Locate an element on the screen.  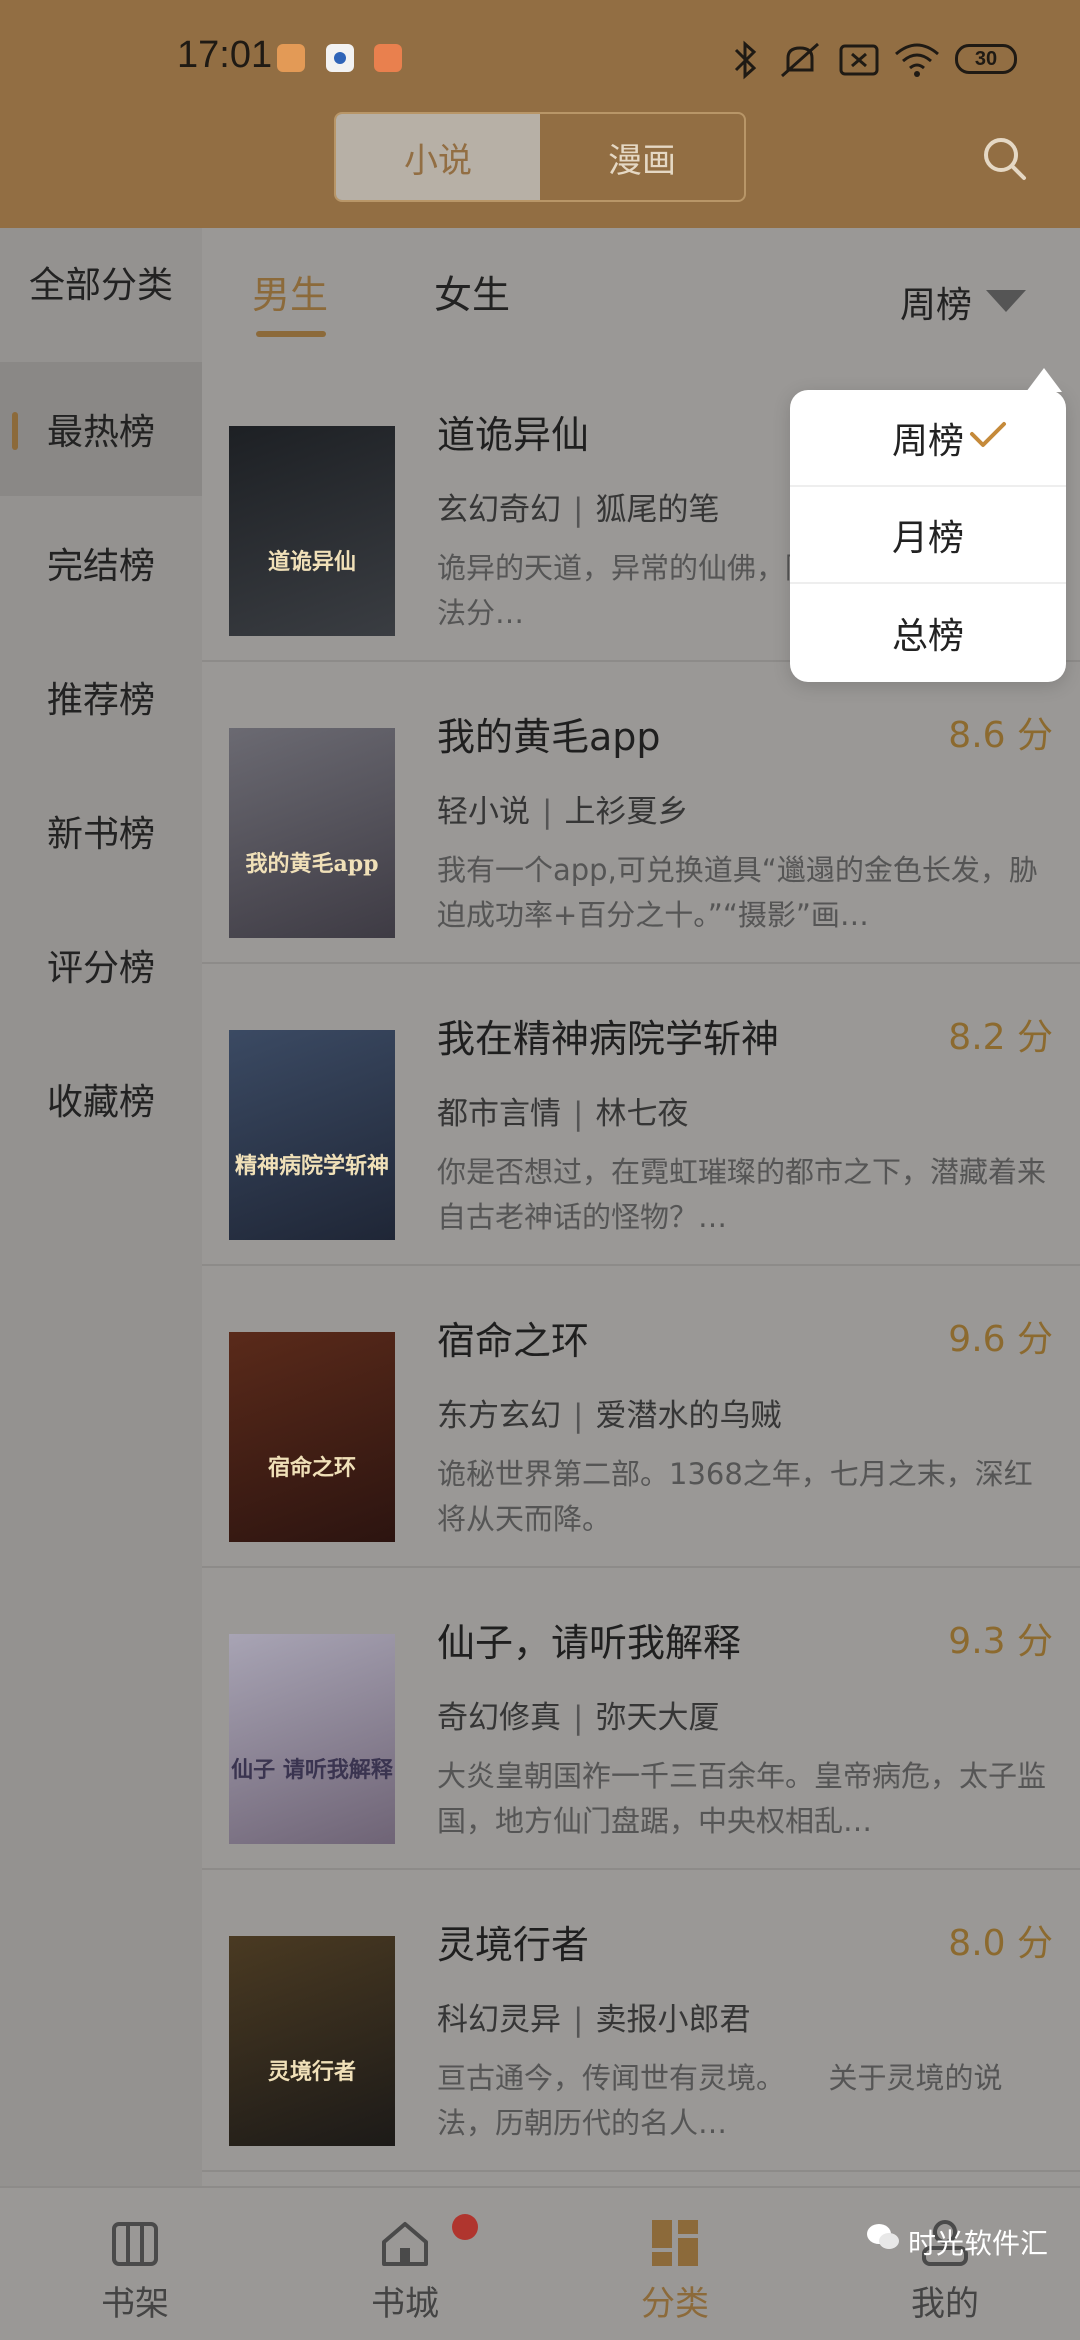
caret-down-icon is located at coordinates (1006, 301).